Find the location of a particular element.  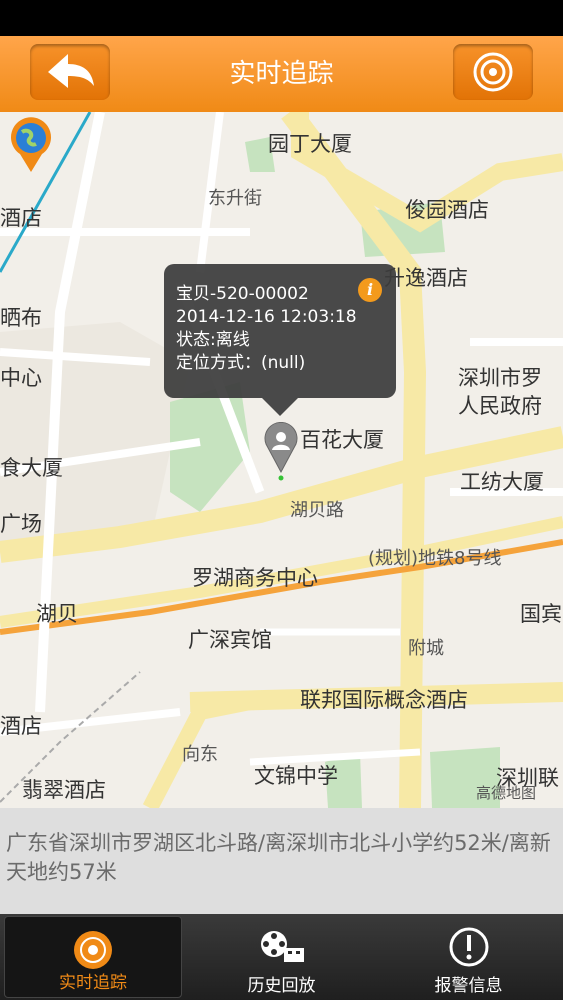

map-label-dongsheng: 东升街 is located at coordinates (235, 198).